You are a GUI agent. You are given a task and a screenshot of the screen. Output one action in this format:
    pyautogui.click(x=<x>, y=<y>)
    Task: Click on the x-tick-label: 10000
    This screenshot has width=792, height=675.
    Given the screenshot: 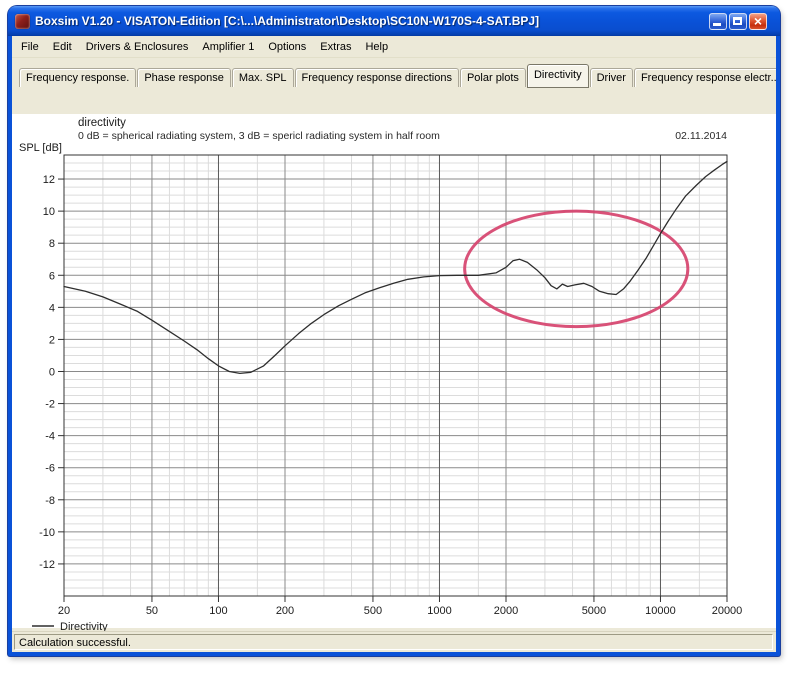 What is the action you would take?
    pyautogui.click(x=660, y=611)
    